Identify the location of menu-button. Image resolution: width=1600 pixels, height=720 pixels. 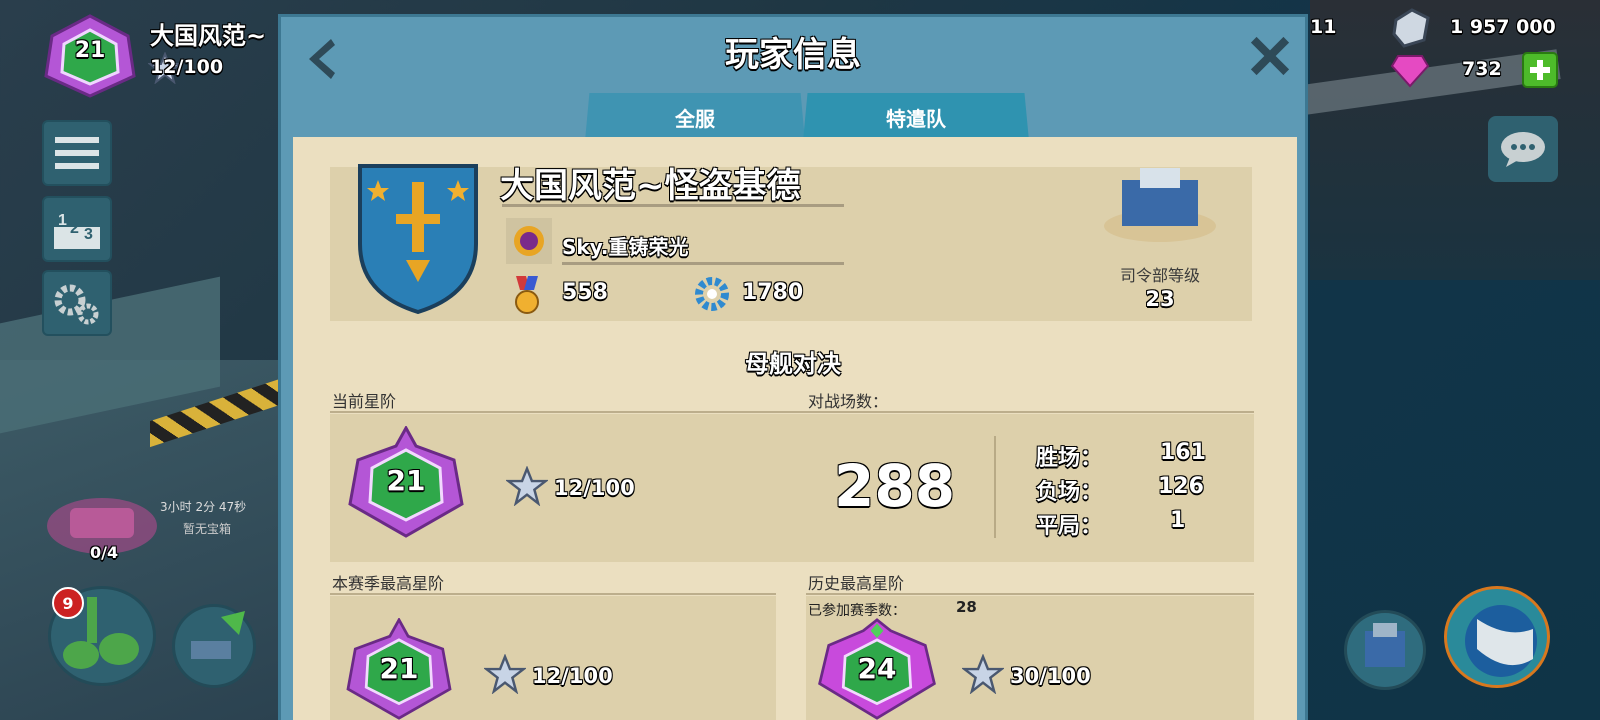
(77, 153).